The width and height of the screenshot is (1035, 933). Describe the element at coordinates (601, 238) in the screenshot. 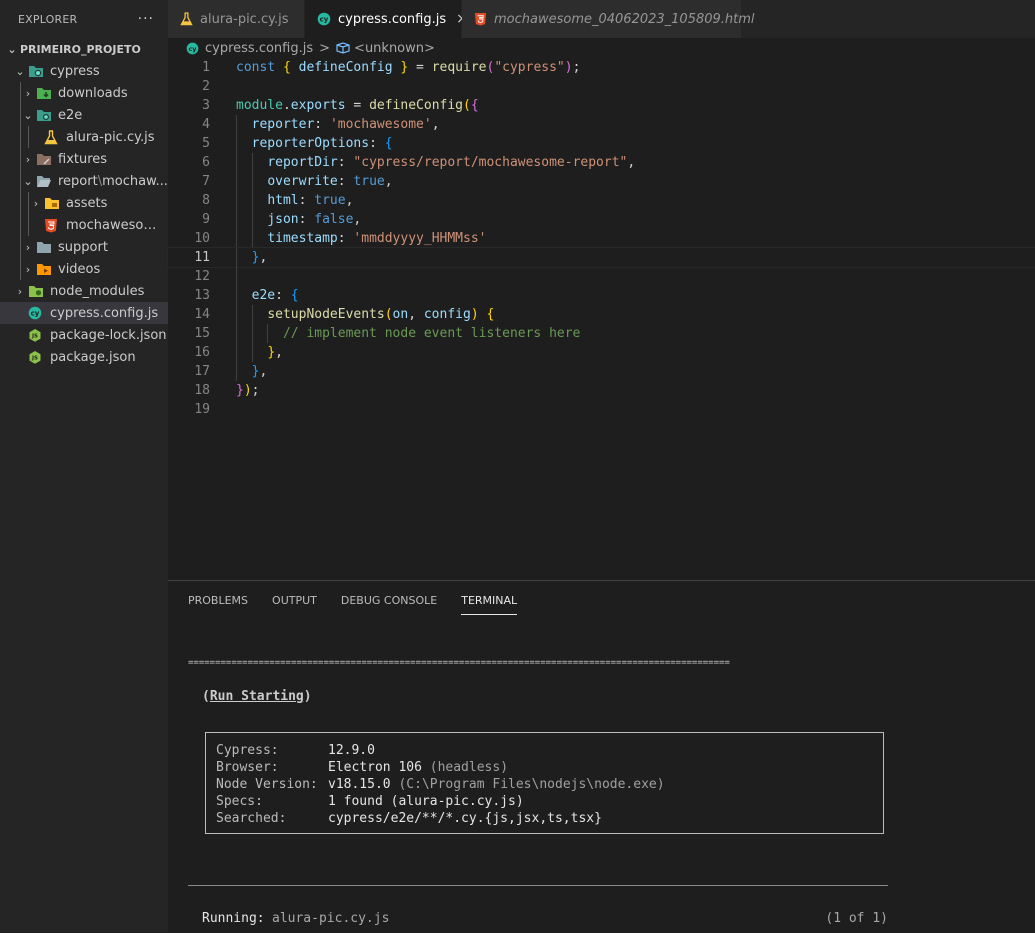

I see `code-line: 10 timestamp: 'mmddyyyy_HHMMss'` at that location.